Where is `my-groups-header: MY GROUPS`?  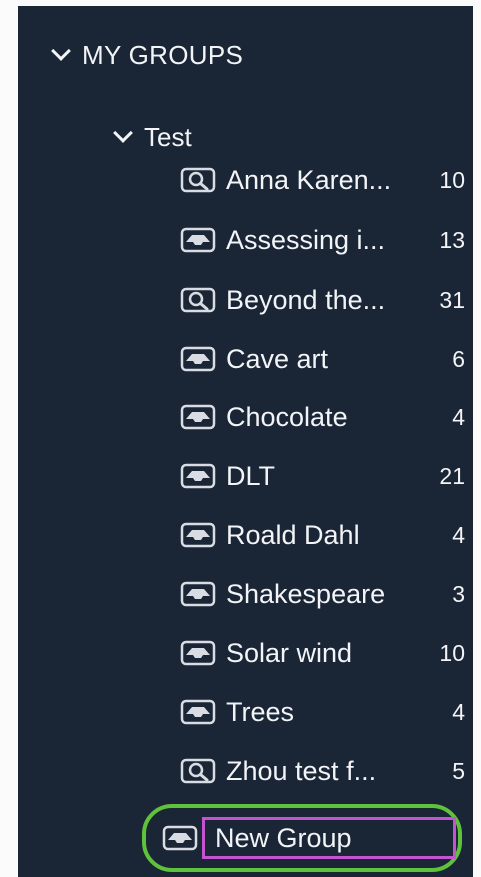
my-groups-header: MY GROUPS is located at coordinates (147, 55).